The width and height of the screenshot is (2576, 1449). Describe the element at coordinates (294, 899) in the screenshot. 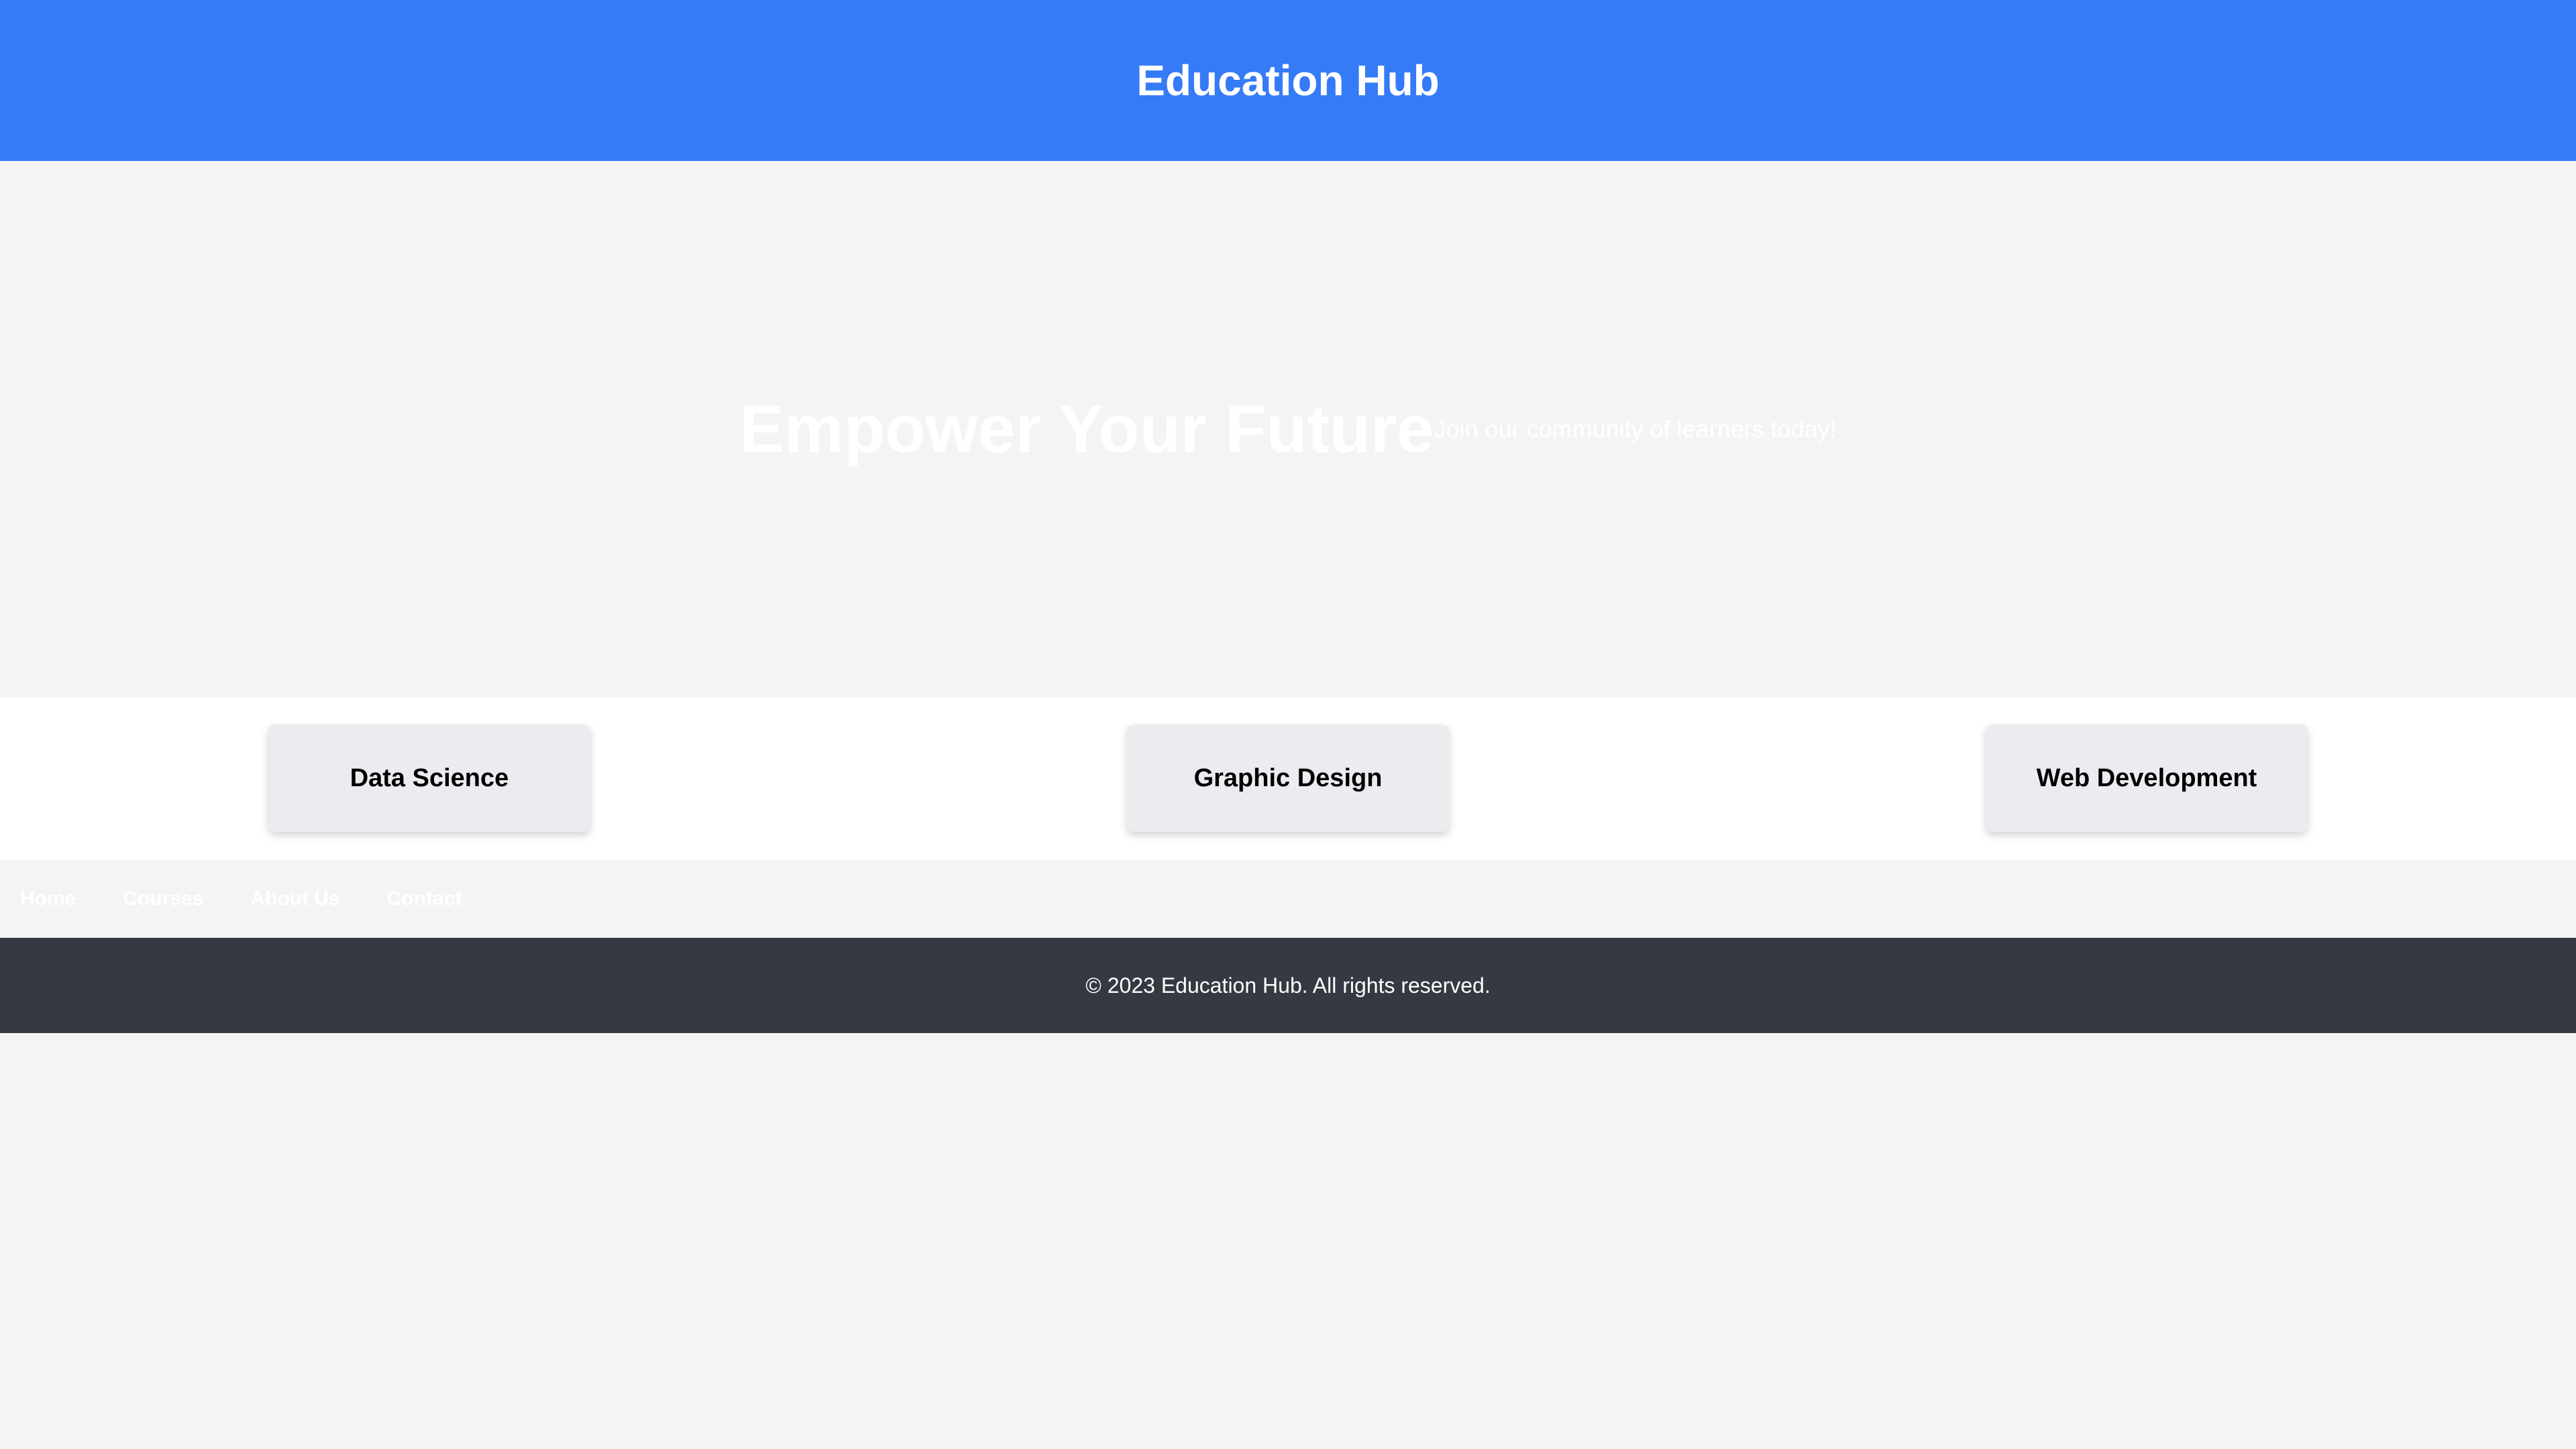

I see `nav-item-about-us: About Us` at that location.